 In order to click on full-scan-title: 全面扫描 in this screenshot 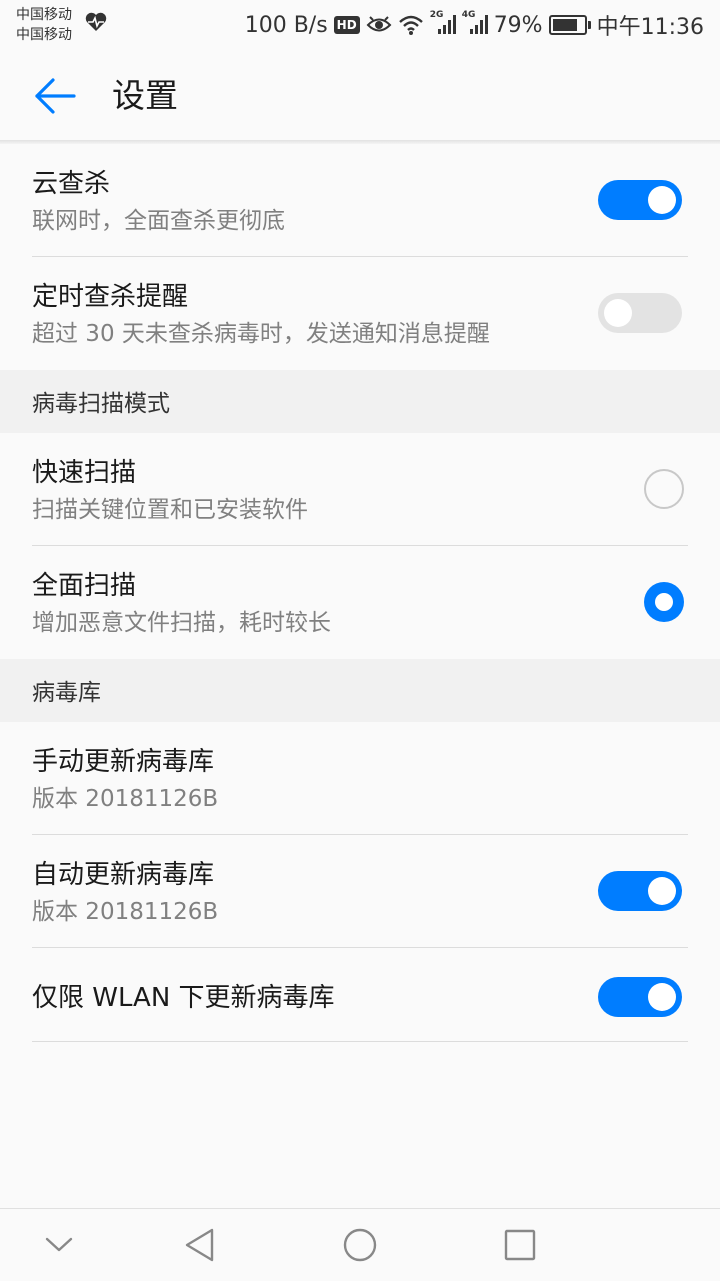, I will do `click(84, 586)`.